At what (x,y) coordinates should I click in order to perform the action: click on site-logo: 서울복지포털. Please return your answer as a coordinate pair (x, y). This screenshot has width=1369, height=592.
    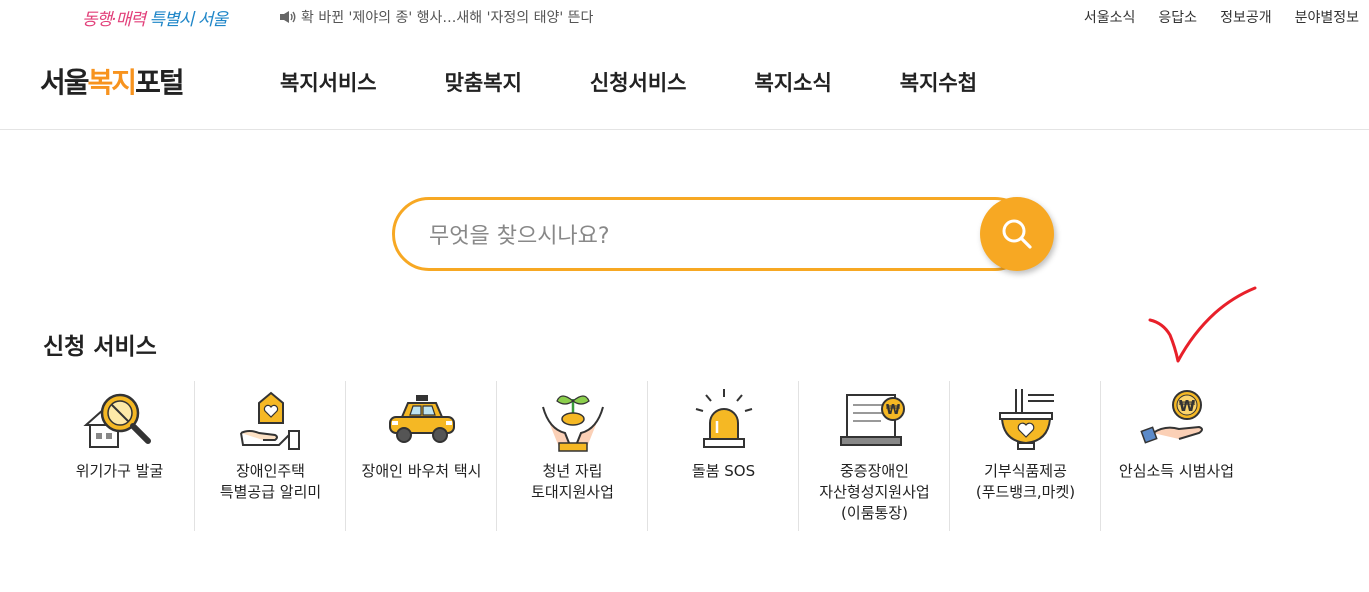
    Looking at the image, I should click on (112, 81).